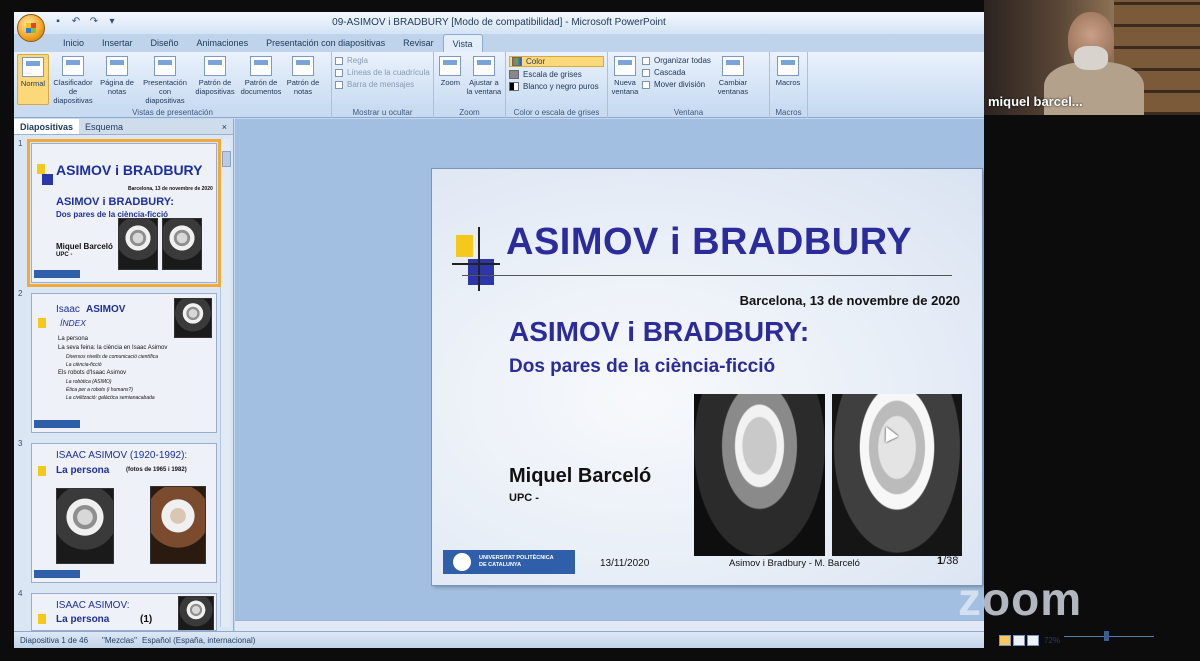  What do you see at coordinates (303, 66) in the screenshot?
I see `notes-master-icon` at bounding box center [303, 66].